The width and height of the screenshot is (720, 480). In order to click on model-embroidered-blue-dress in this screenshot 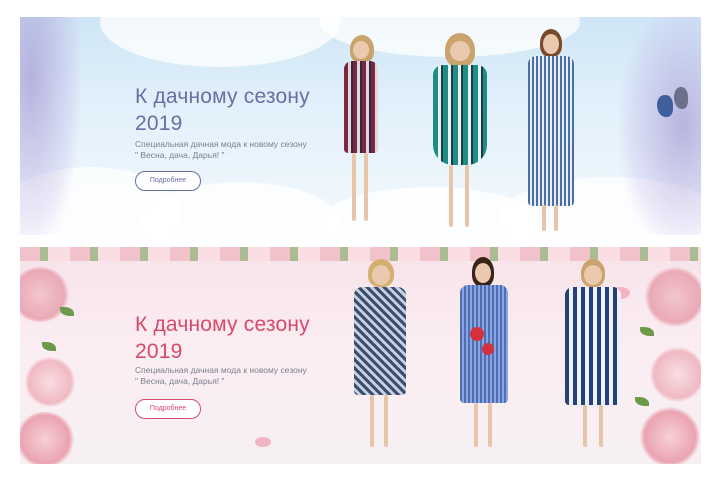, I will do `click(484, 356)`.